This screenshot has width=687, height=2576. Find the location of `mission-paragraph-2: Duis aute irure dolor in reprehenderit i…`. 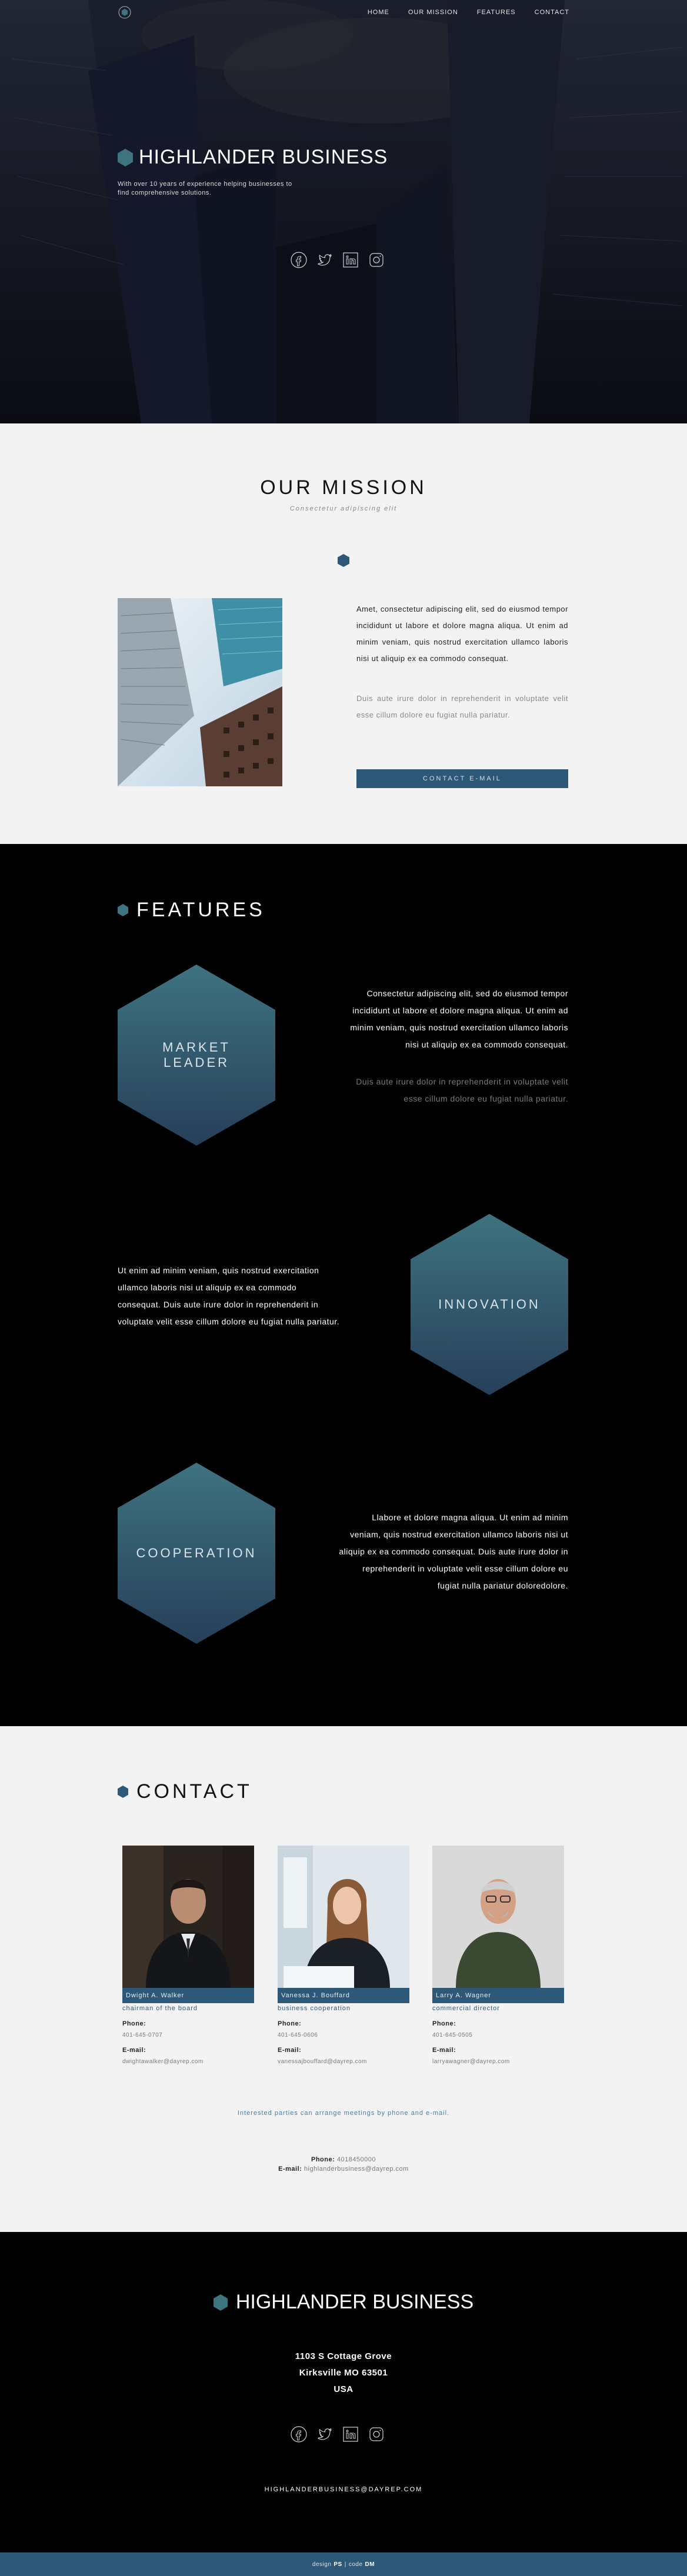

mission-paragraph-2: Duis aute irure dolor in reprehenderit i… is located at coordinates (462, 706).